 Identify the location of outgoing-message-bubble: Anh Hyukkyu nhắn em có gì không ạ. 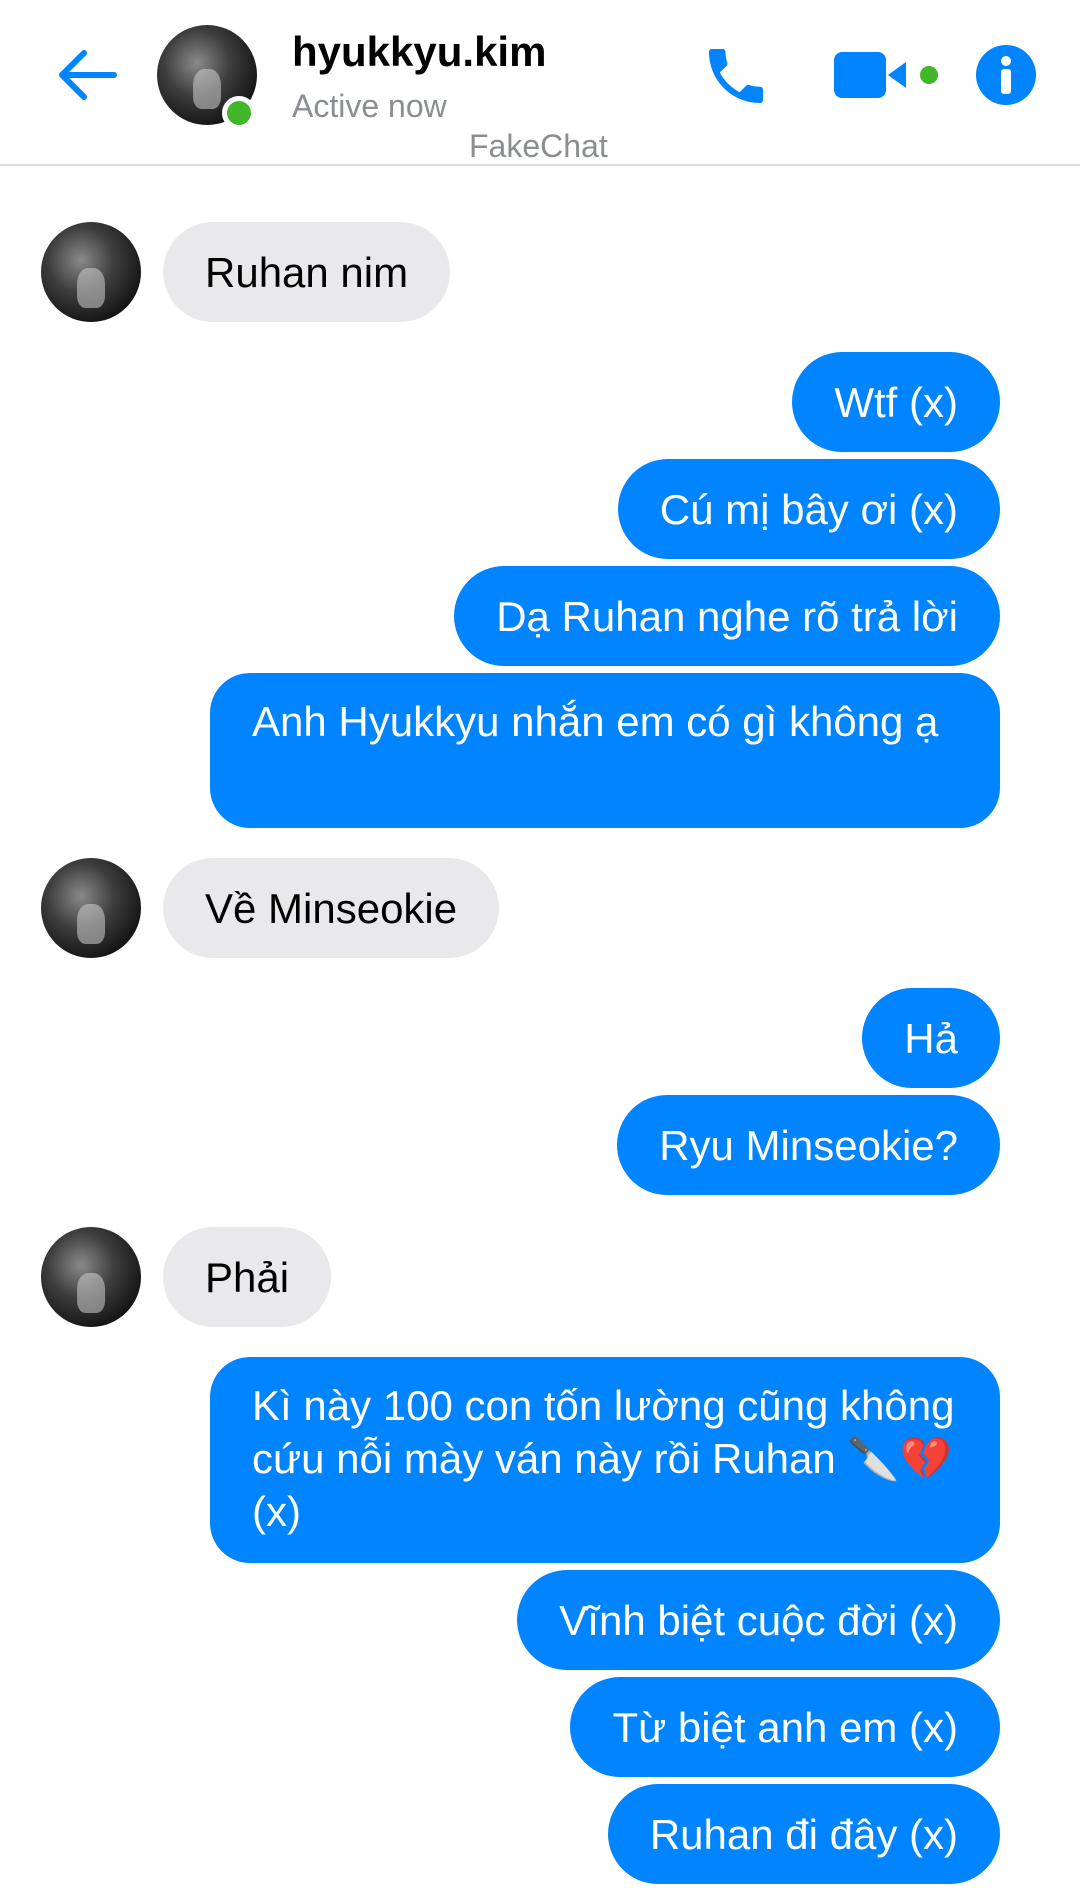
(605, 750).